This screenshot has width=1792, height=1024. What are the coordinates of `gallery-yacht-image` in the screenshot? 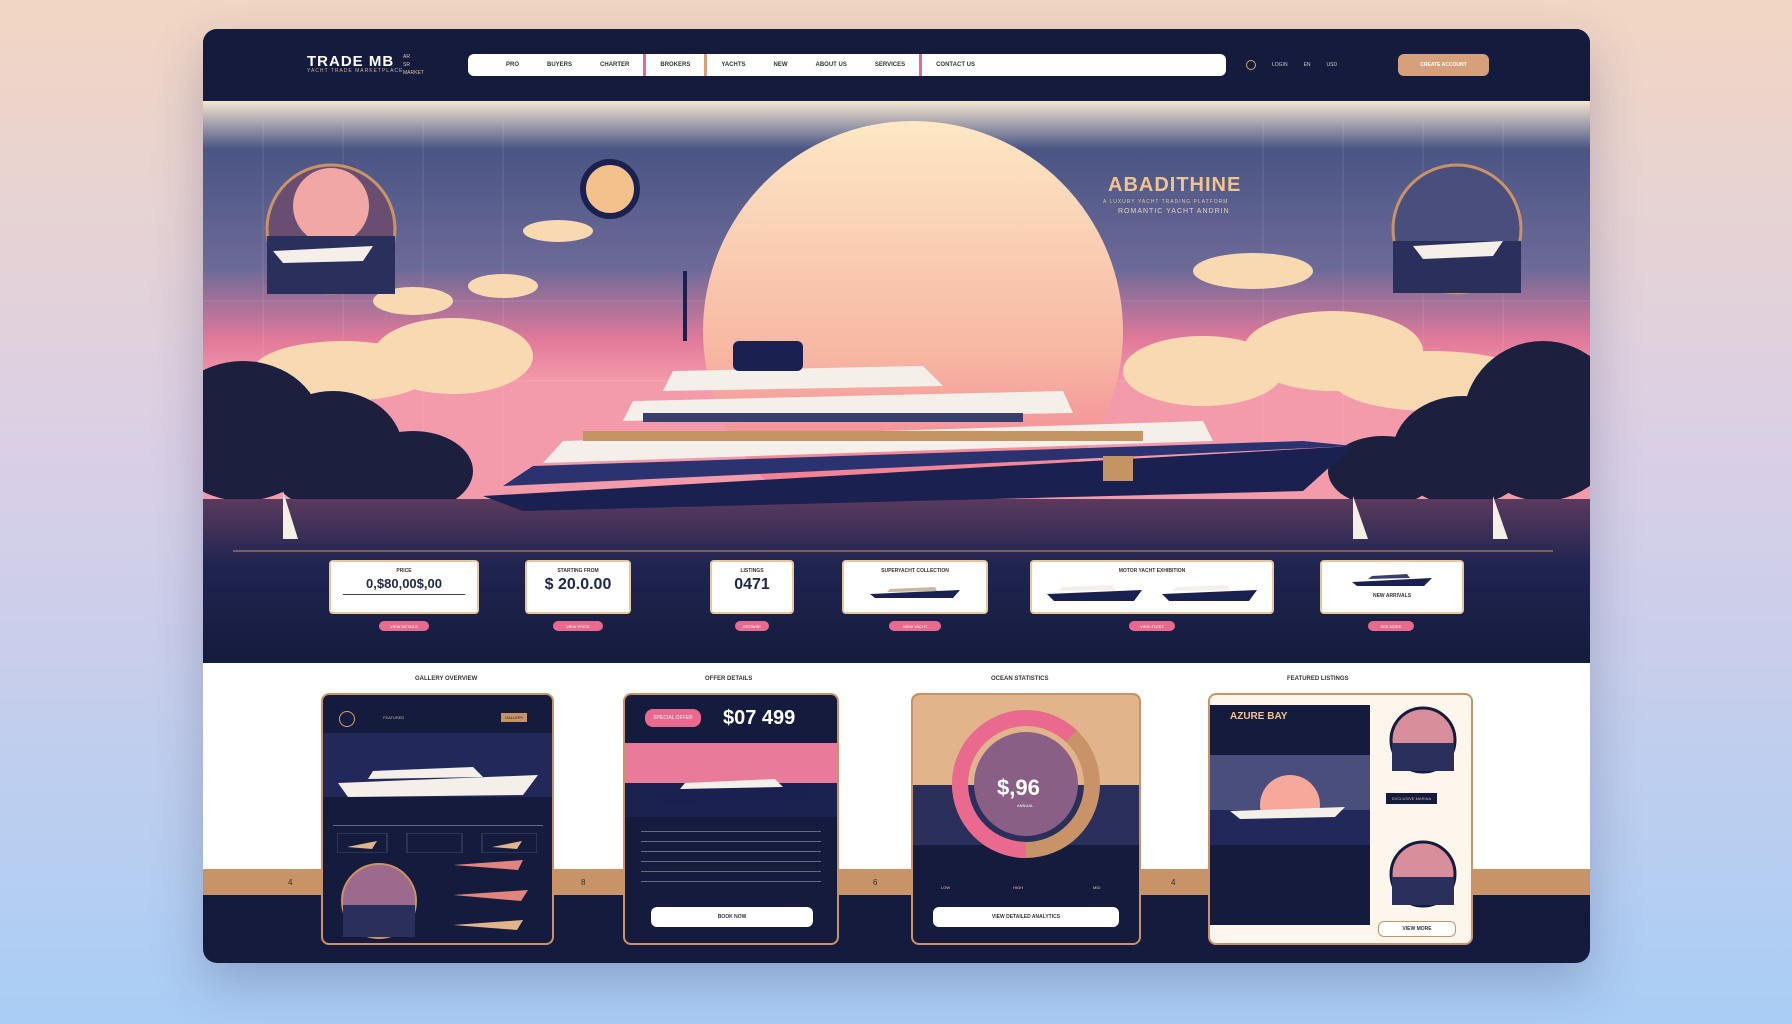 It's located at (437, 773).